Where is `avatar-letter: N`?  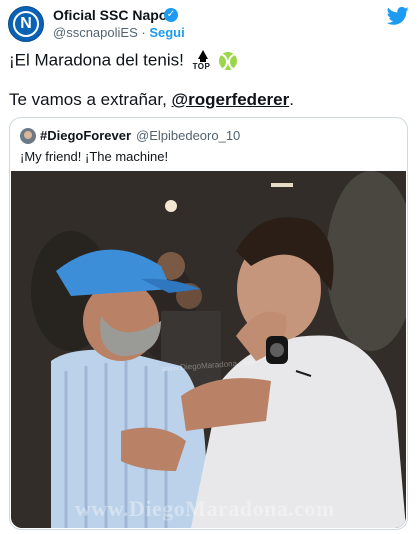 avatar-letter: N is located at coordinates (26, 23).